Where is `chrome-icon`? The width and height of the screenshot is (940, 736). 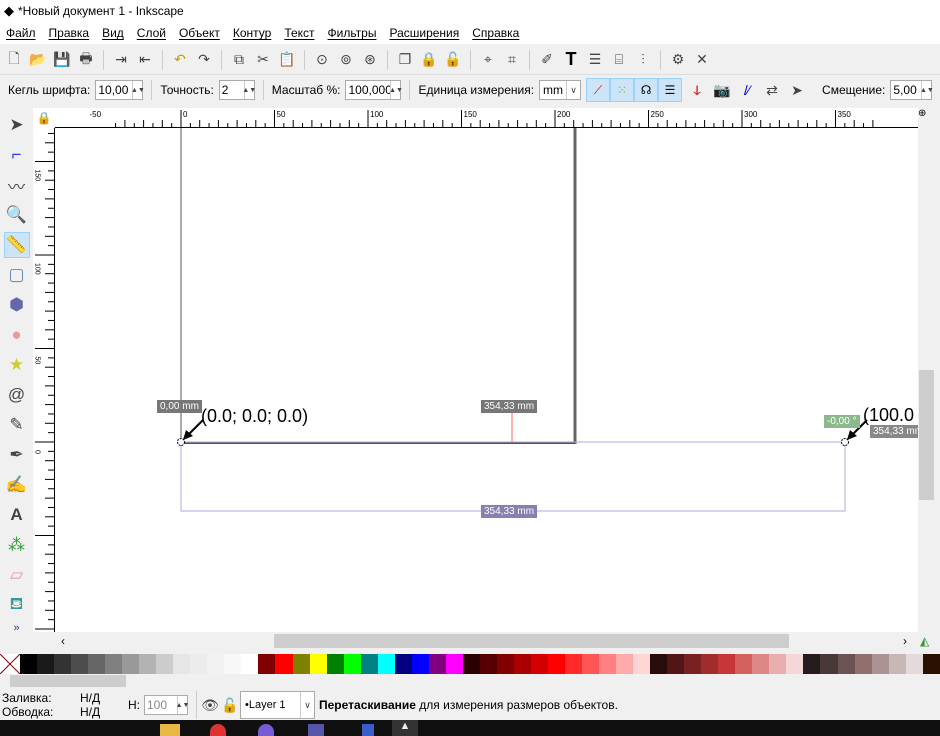 chrome-icon is located at coordinates (218, 730).